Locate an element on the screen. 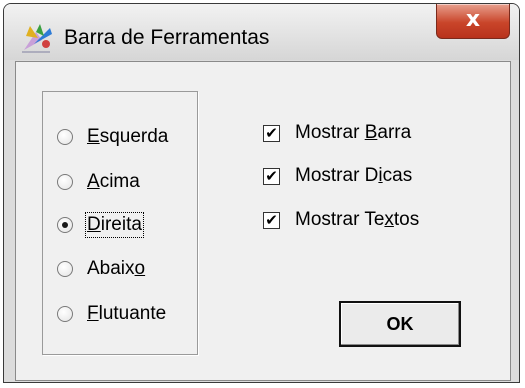 This screenshot has height=388, width=525. radio-label-abaixo: Abaixo is located at coordinates (116, 268).